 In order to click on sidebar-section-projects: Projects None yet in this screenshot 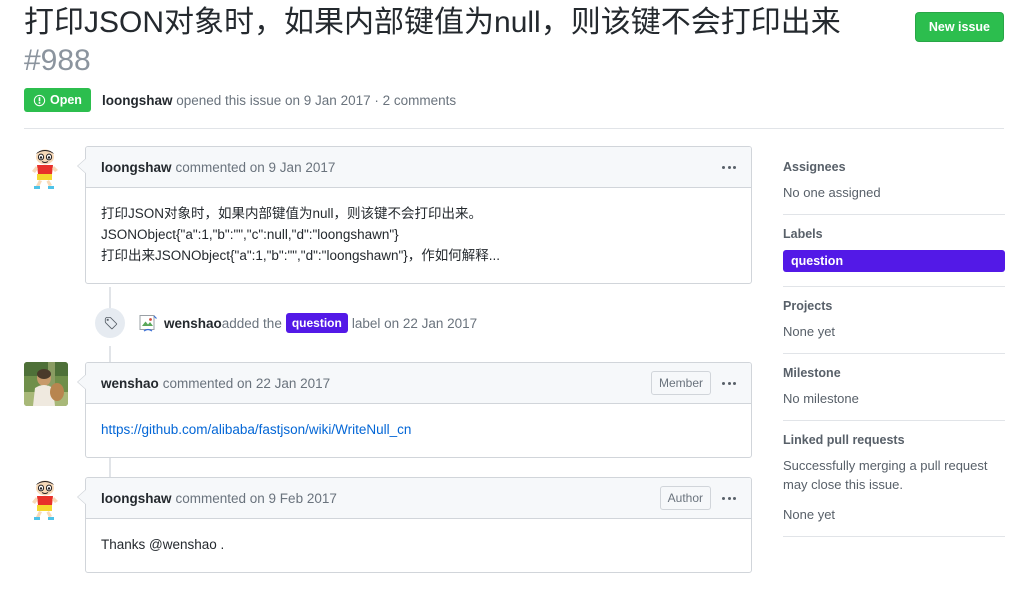, I will do `click(894, 326)`.